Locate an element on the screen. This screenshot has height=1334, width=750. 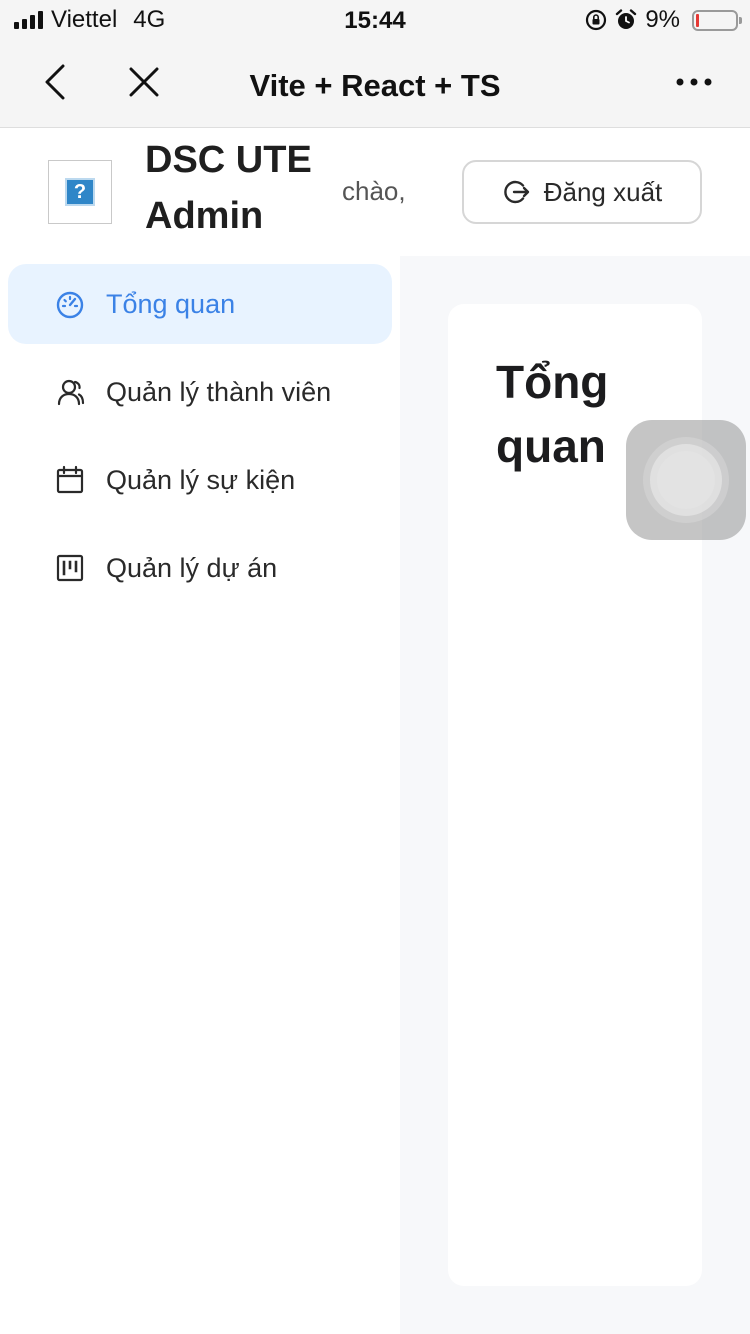
sidebar-item-label: Quản lý sự kiện is located at coordinates (201, 479).